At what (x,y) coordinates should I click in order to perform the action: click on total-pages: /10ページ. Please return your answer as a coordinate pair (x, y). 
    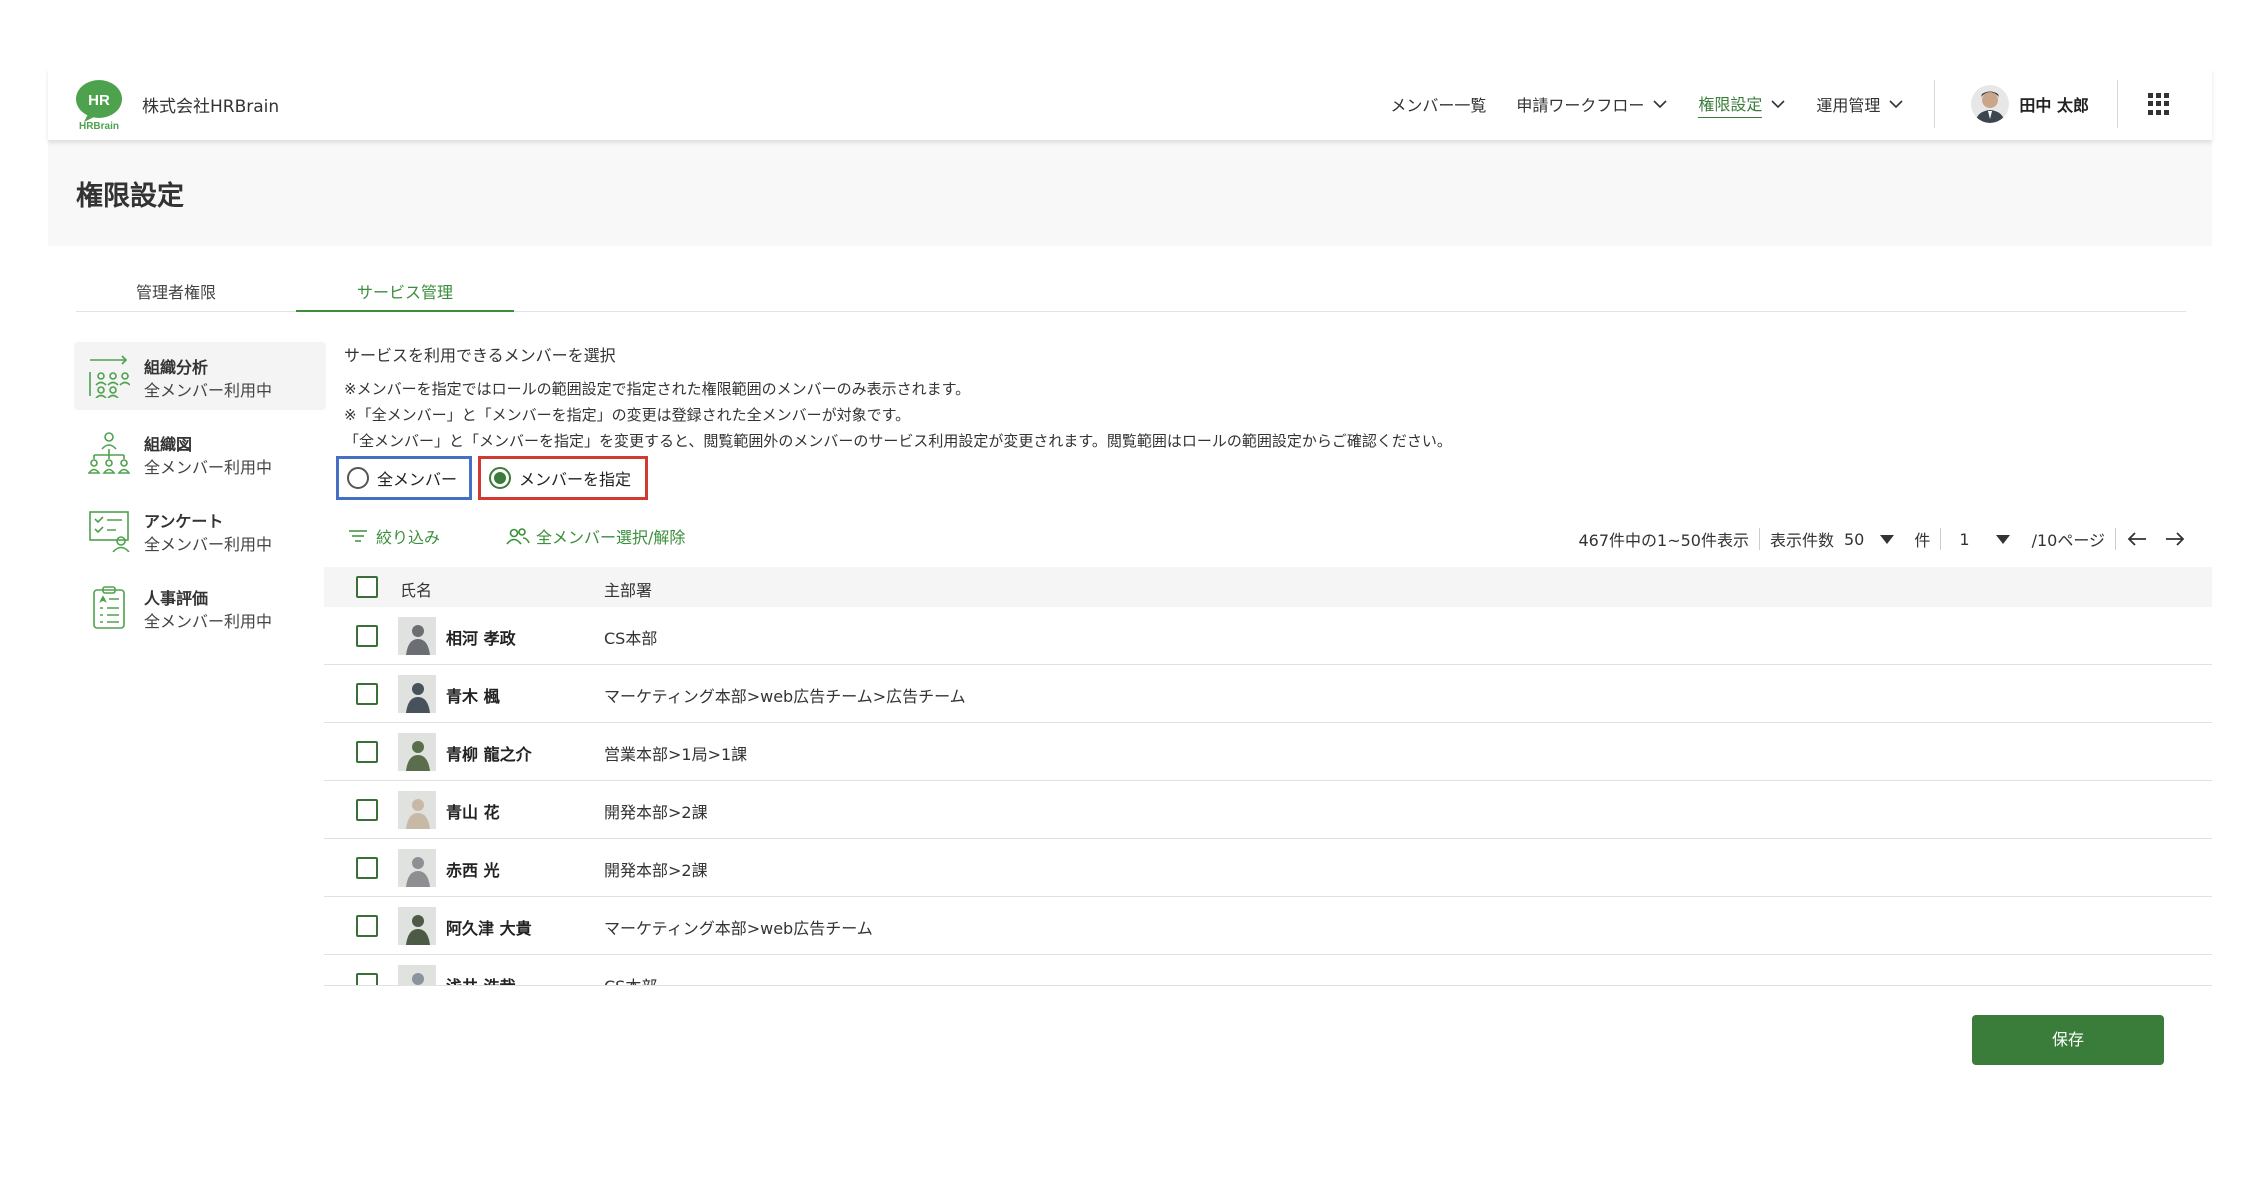
    Looking at the image, I should click on (2068, 540).